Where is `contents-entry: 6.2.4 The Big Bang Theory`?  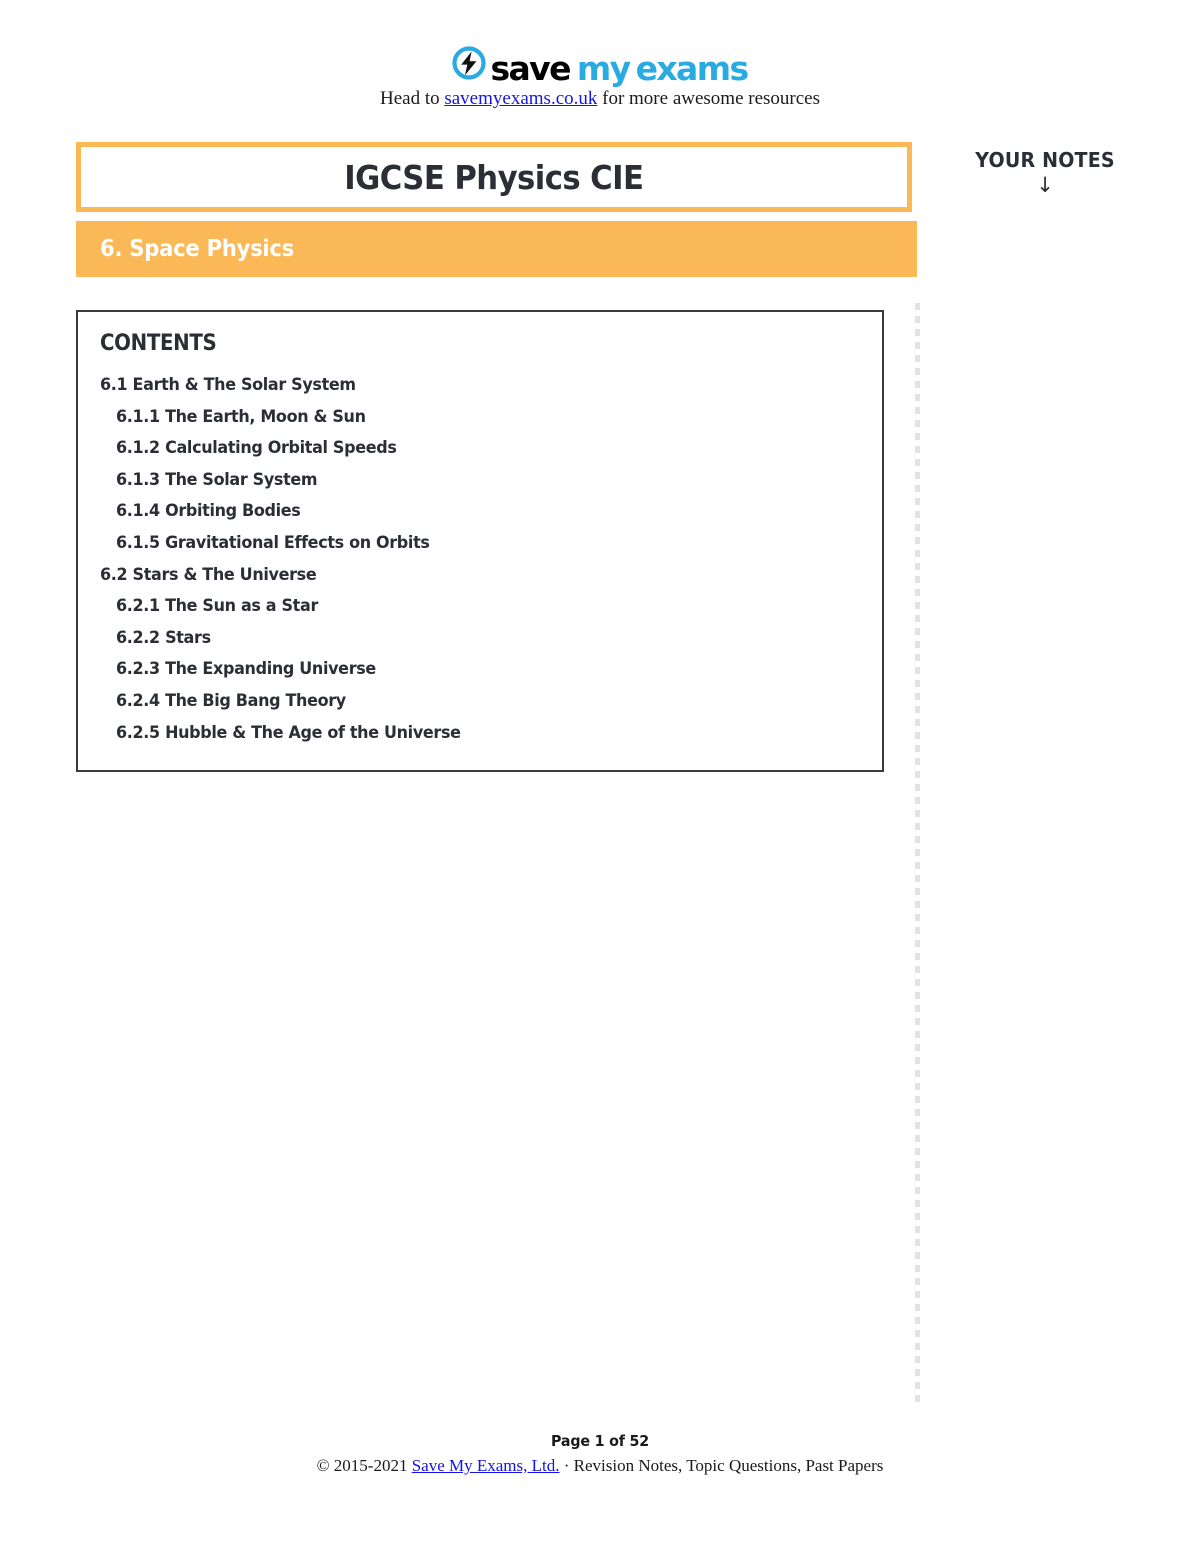 contents-entry: 6.2.4 The Big Bang Theory is located at coordinates (463, 702).